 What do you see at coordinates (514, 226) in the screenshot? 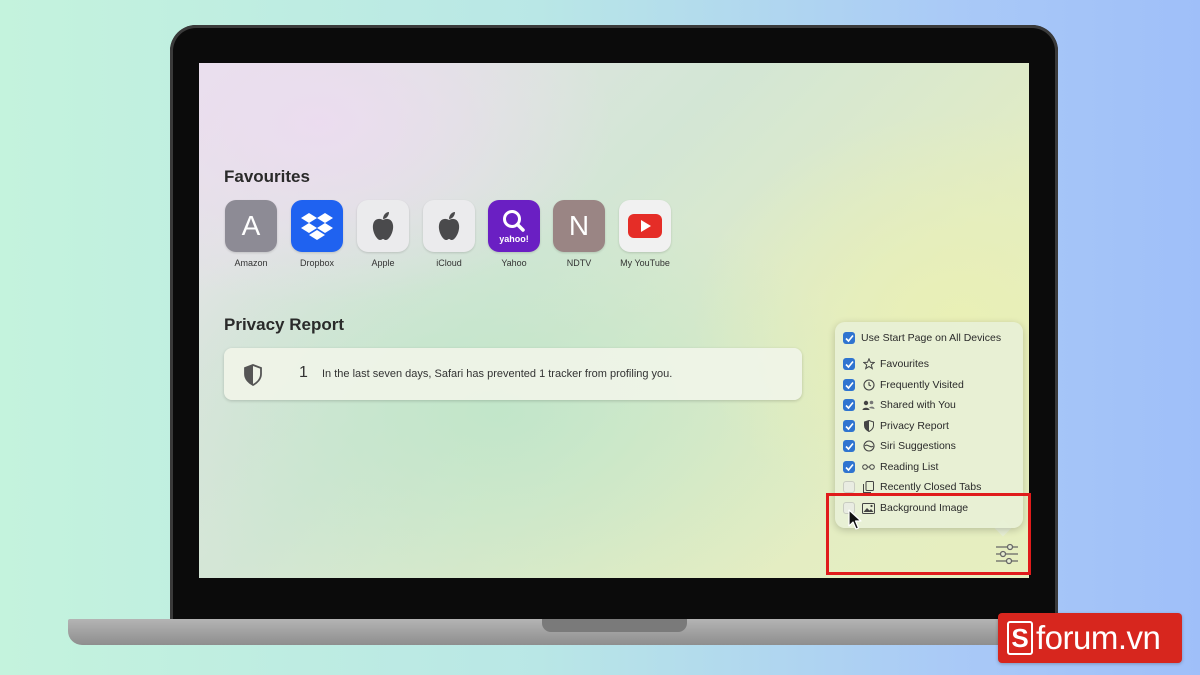
I see `yahoo-icon: yahoo!` at bounding box center [514, 226].